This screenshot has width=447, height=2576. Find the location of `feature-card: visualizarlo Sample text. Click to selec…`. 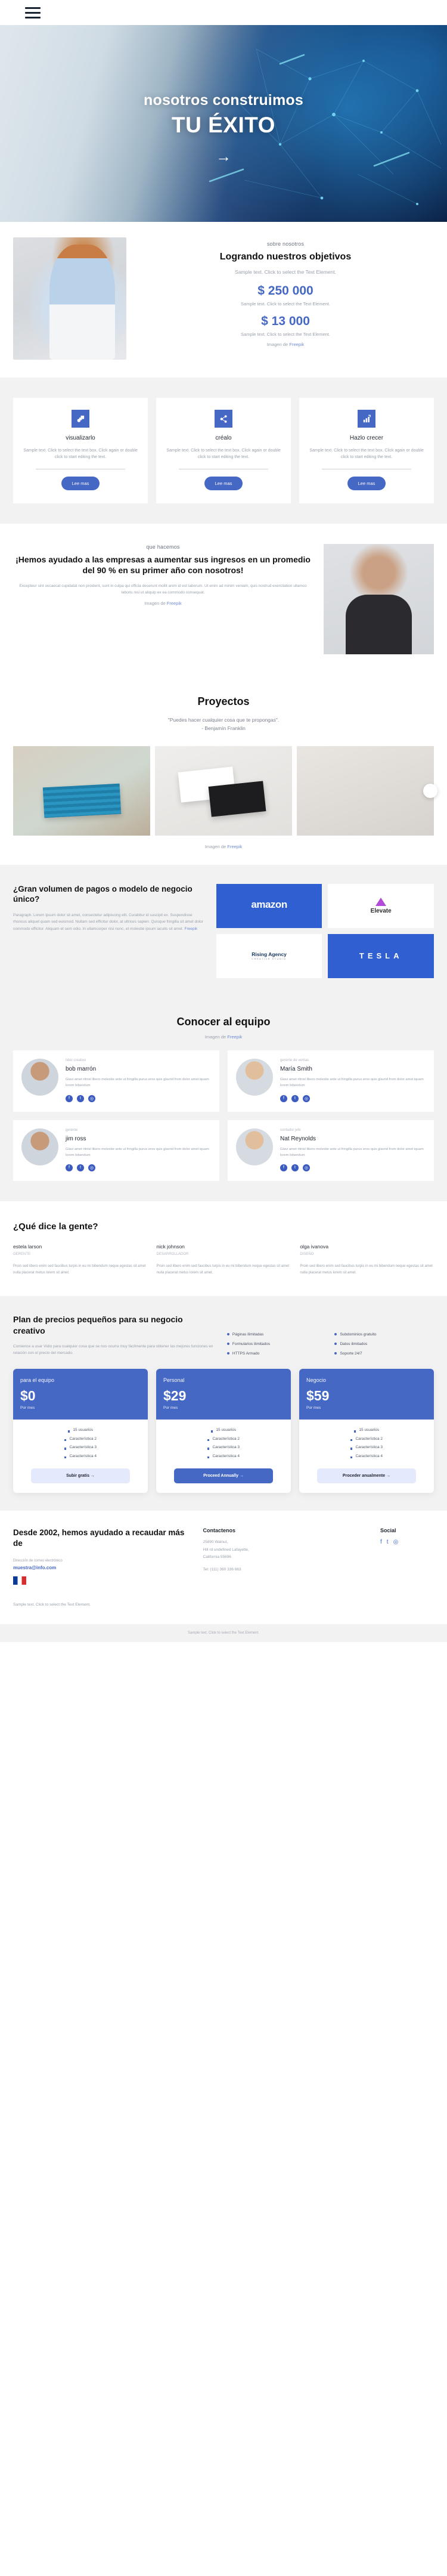

feature-card: visualizarlo Sample text. Click to selec… is located at coordinates (80, 451).